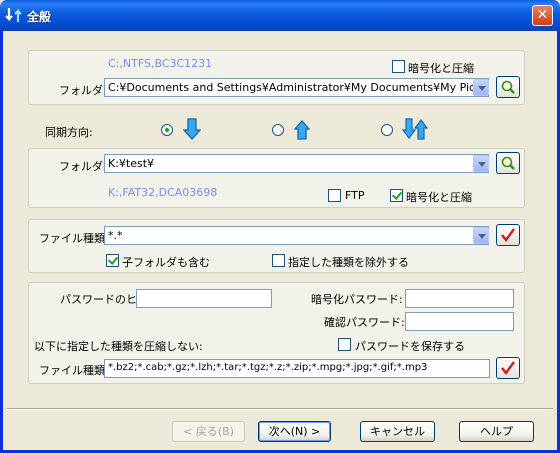  Describe the element at coordinates (39, 17) in the screenshot. I see `window-title: 全般` at that location.